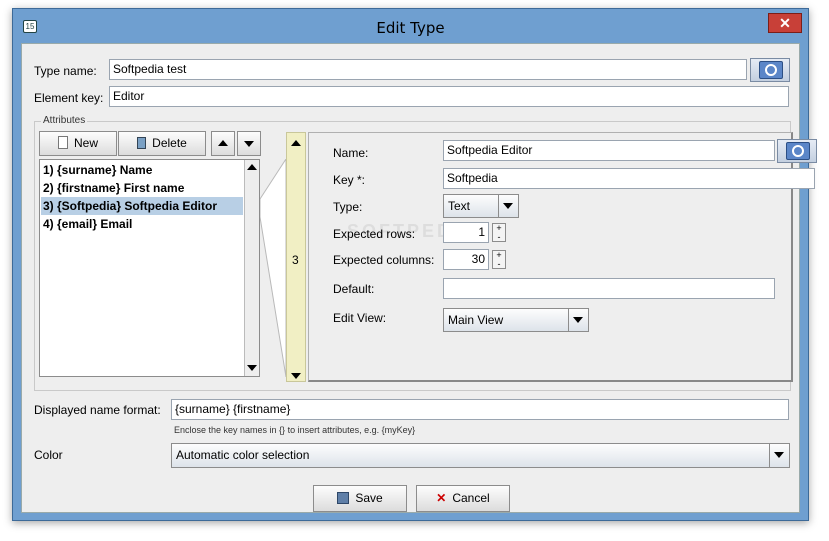 This screenshot has width=829, height=541. I want to click on delete-attribute-button: Delete, so click(162, 143).